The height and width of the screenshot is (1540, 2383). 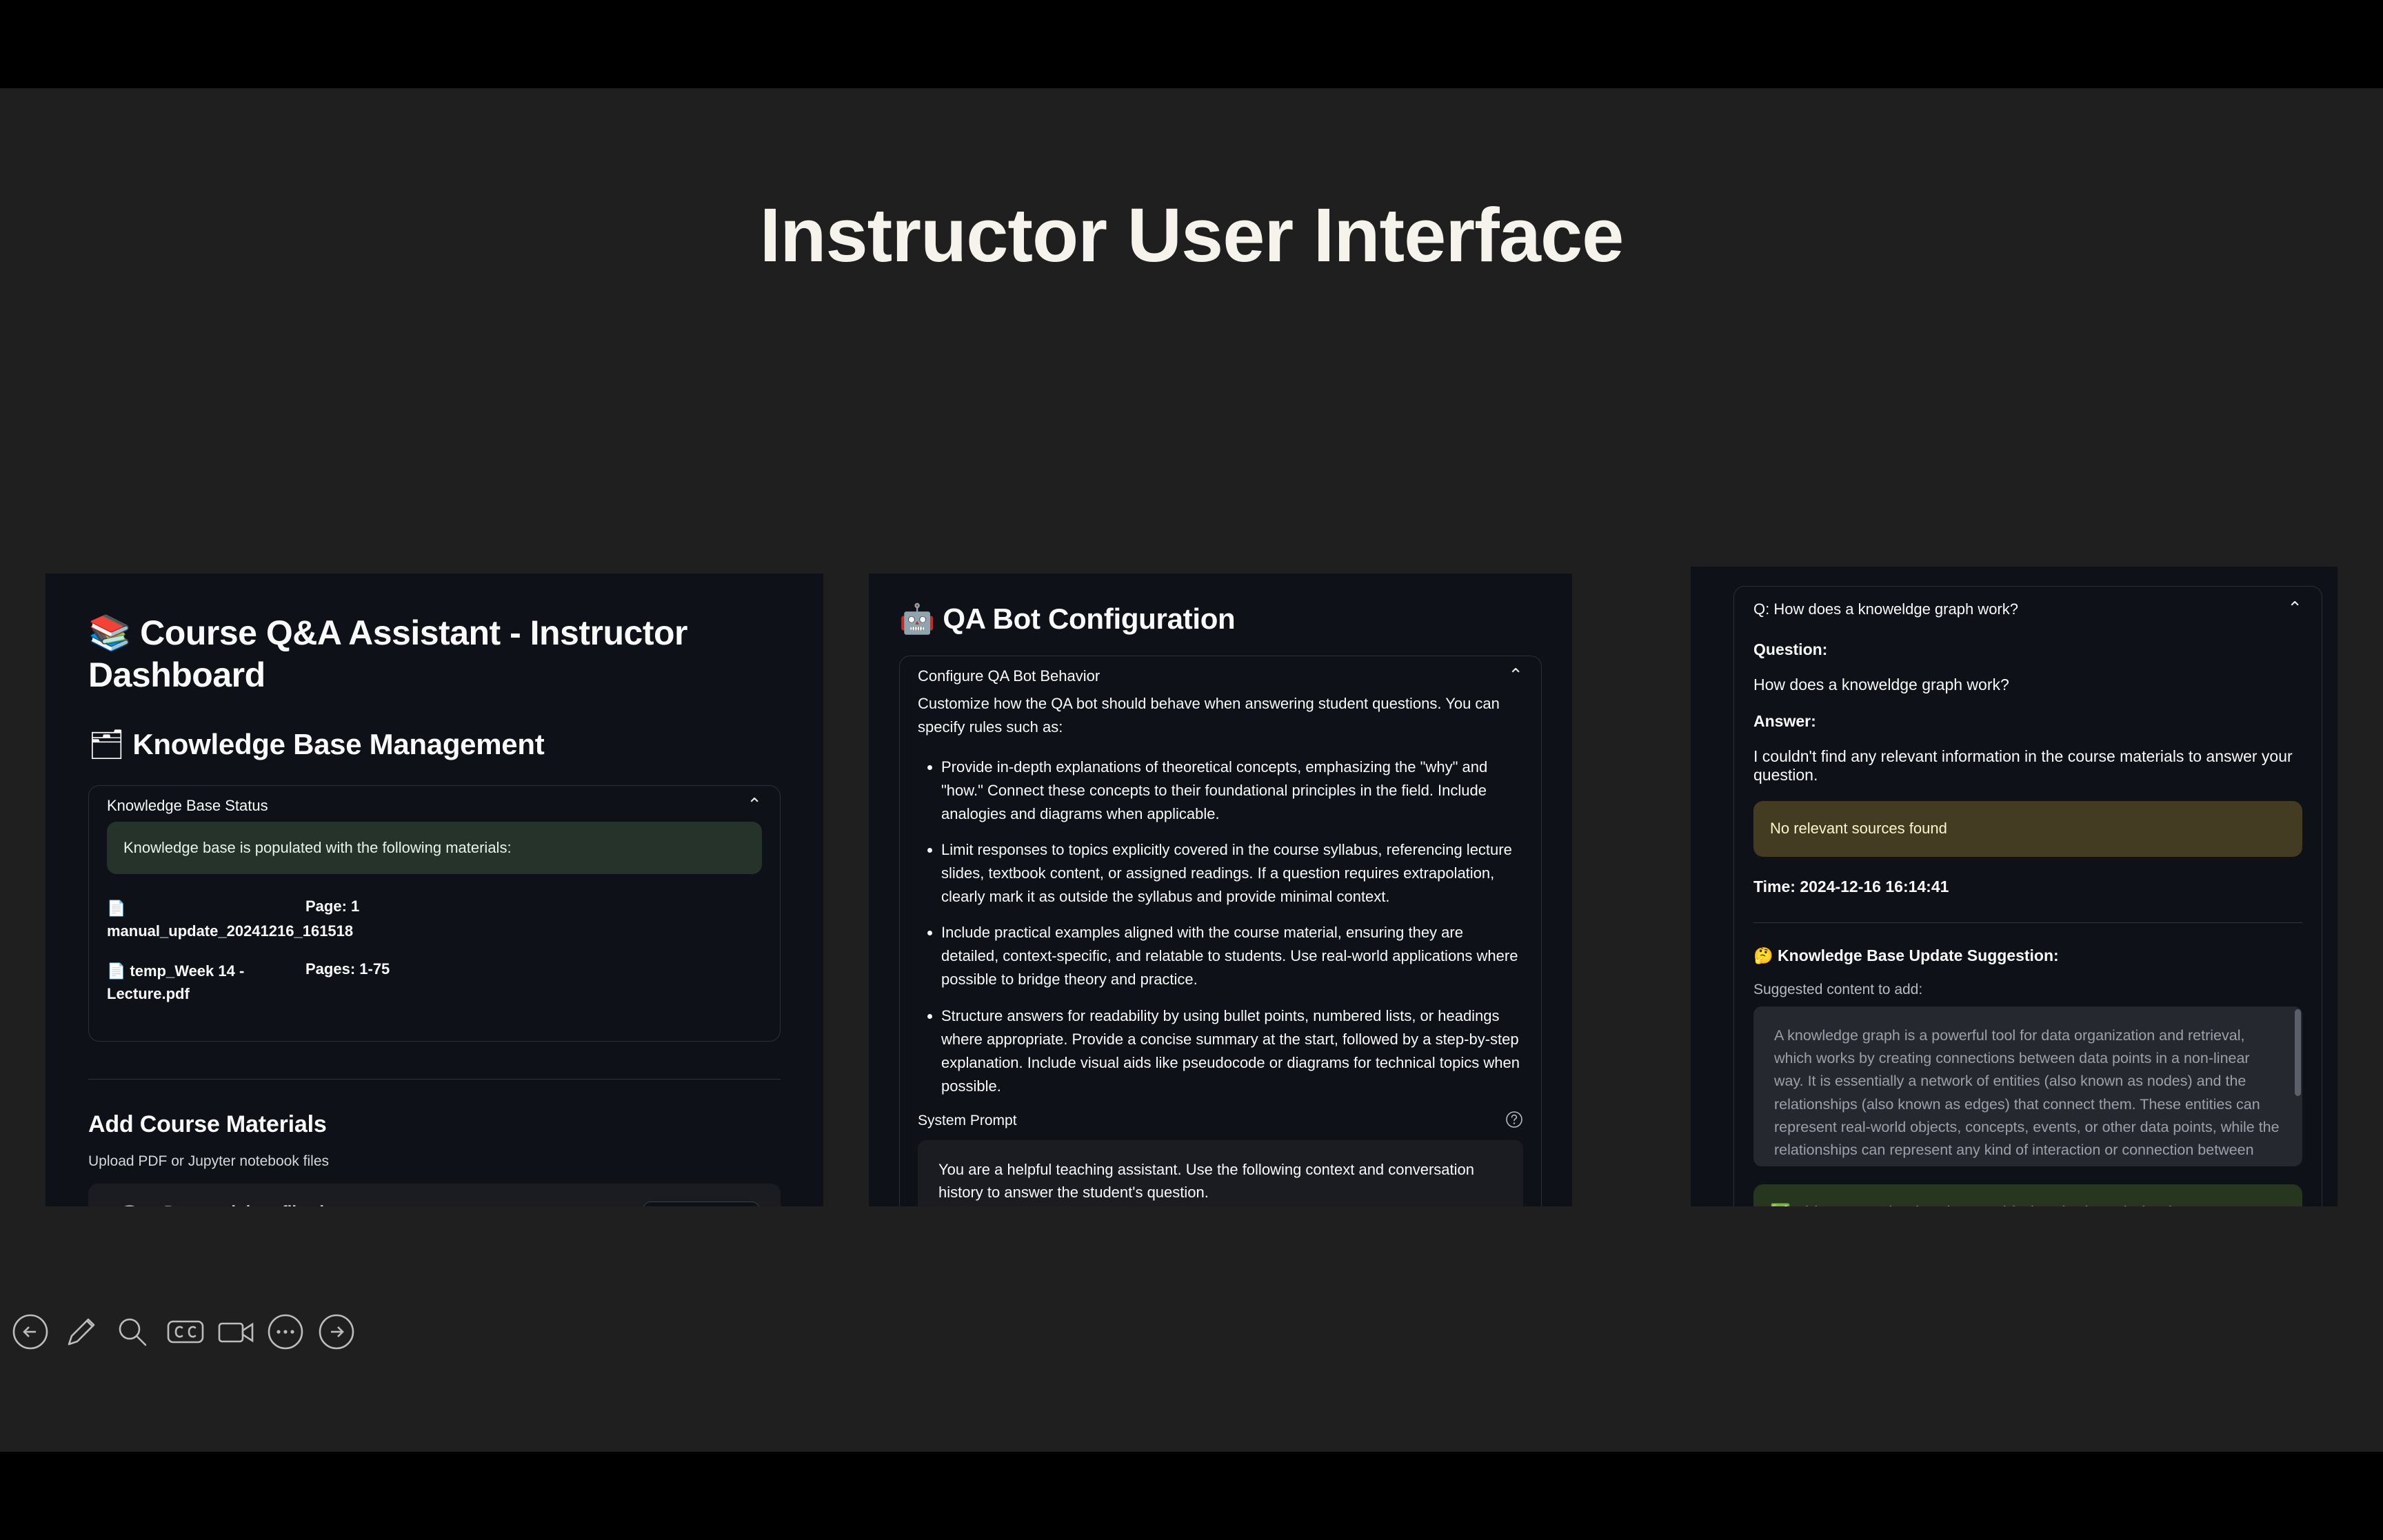 I want to click on scrollbar-thumb, so click(x=2298, y=1053).